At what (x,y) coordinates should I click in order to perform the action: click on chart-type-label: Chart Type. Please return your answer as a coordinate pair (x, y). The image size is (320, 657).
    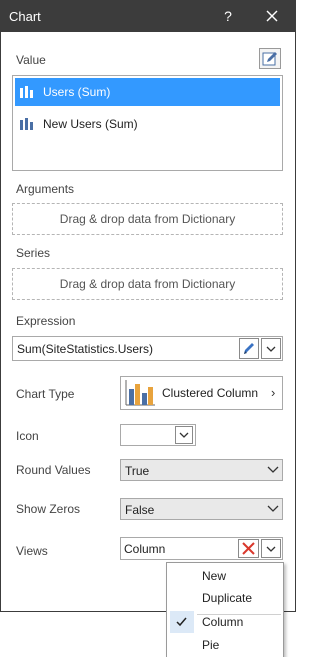
    Looking at the image, I should click on (45, 394).